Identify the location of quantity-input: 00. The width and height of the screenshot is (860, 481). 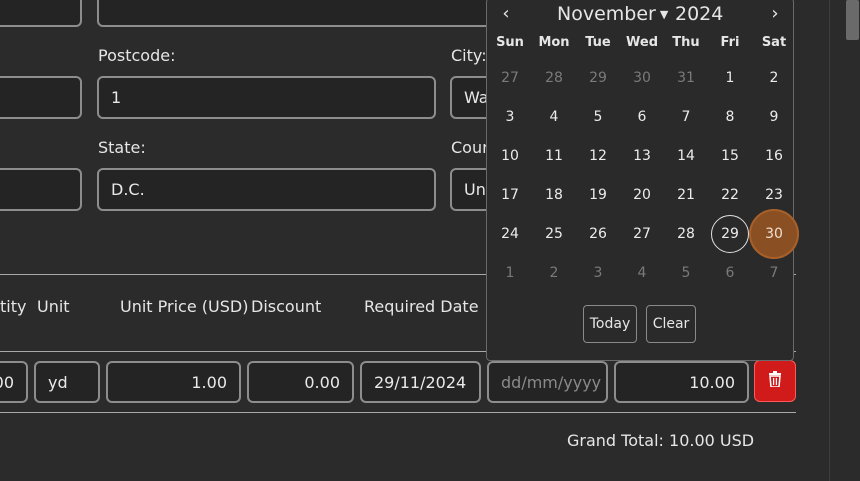
(14, 382).